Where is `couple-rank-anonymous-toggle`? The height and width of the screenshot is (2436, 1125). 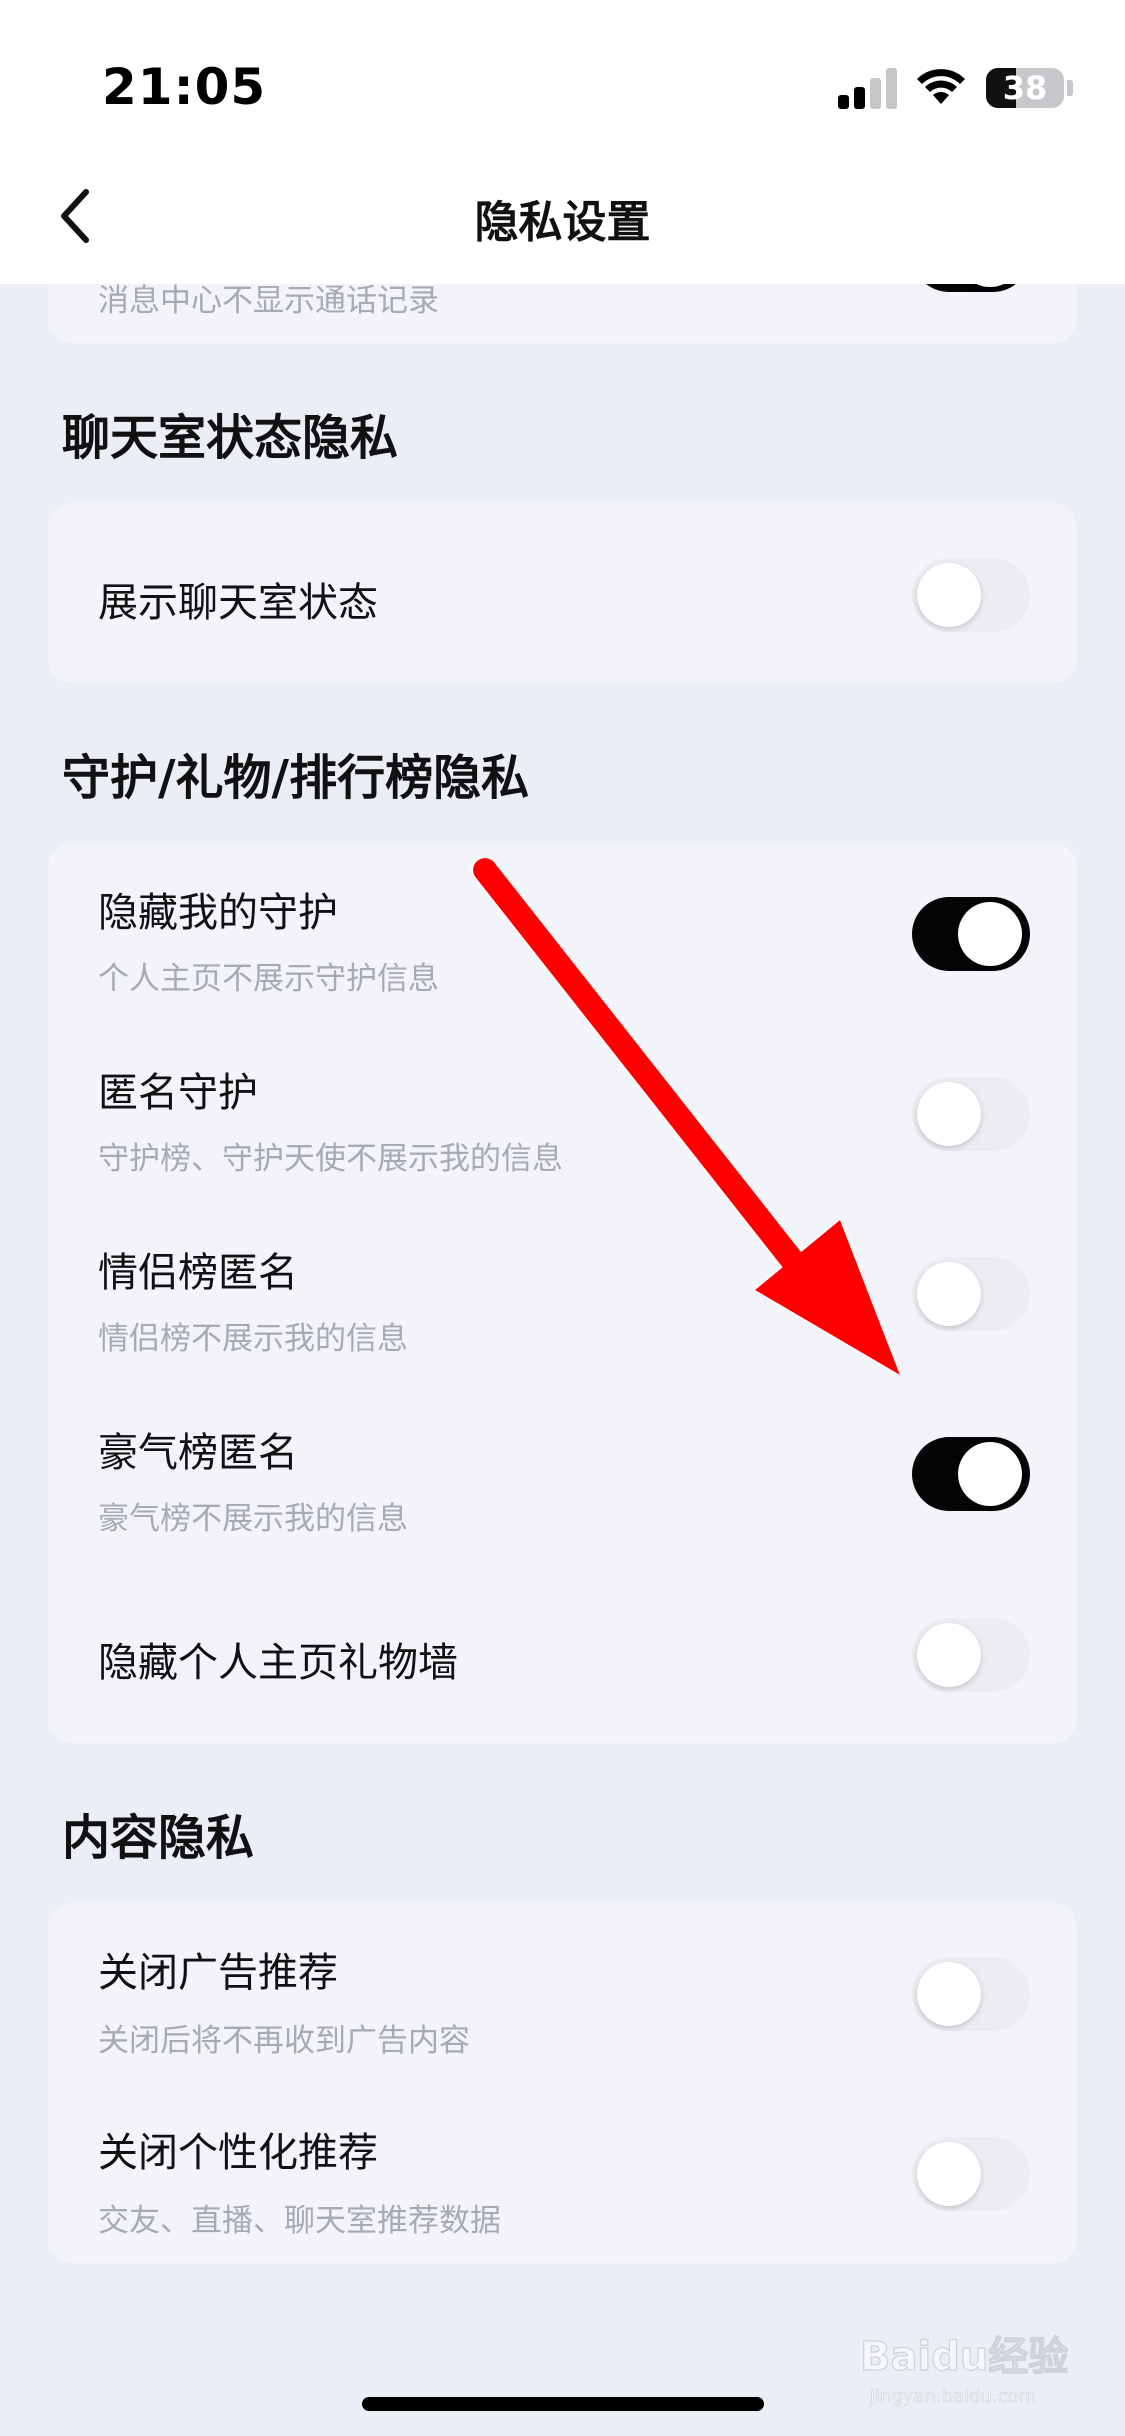 couple-rank-anonymous-toggle is located at coordinates (971, 1294).